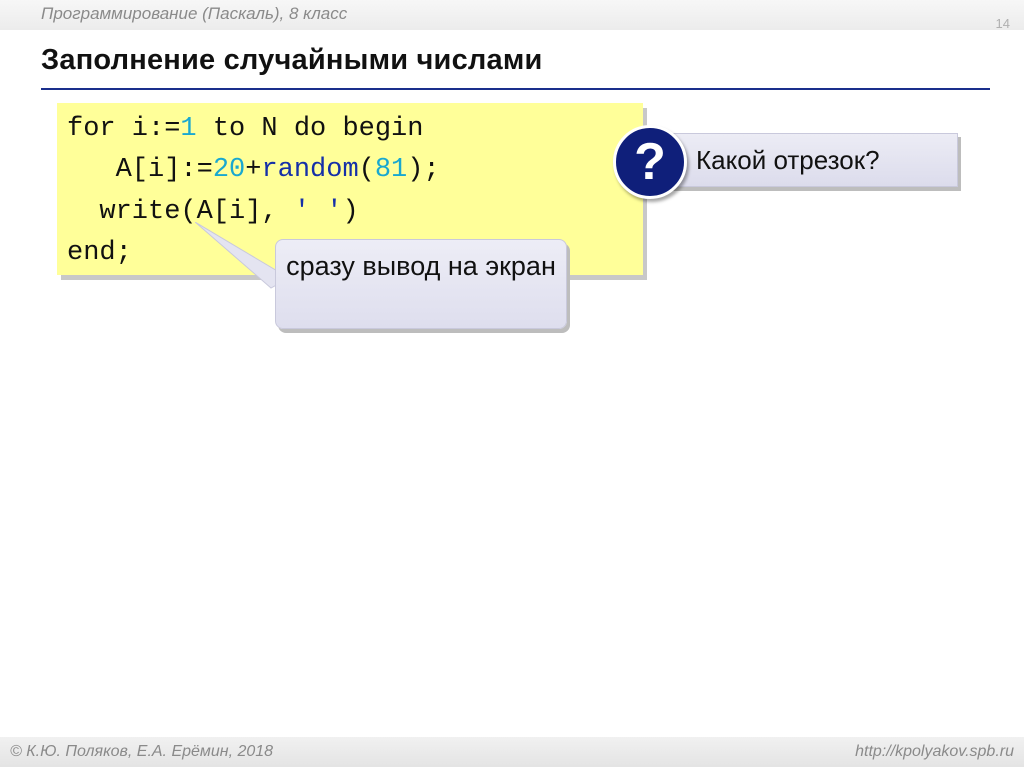 This screenshot has height=767, width=1024. What do you see at coordinates (421, 284) in the screenshot?
I see `note-callout: сразу вывод на экран` at bounding box center [421, 284].